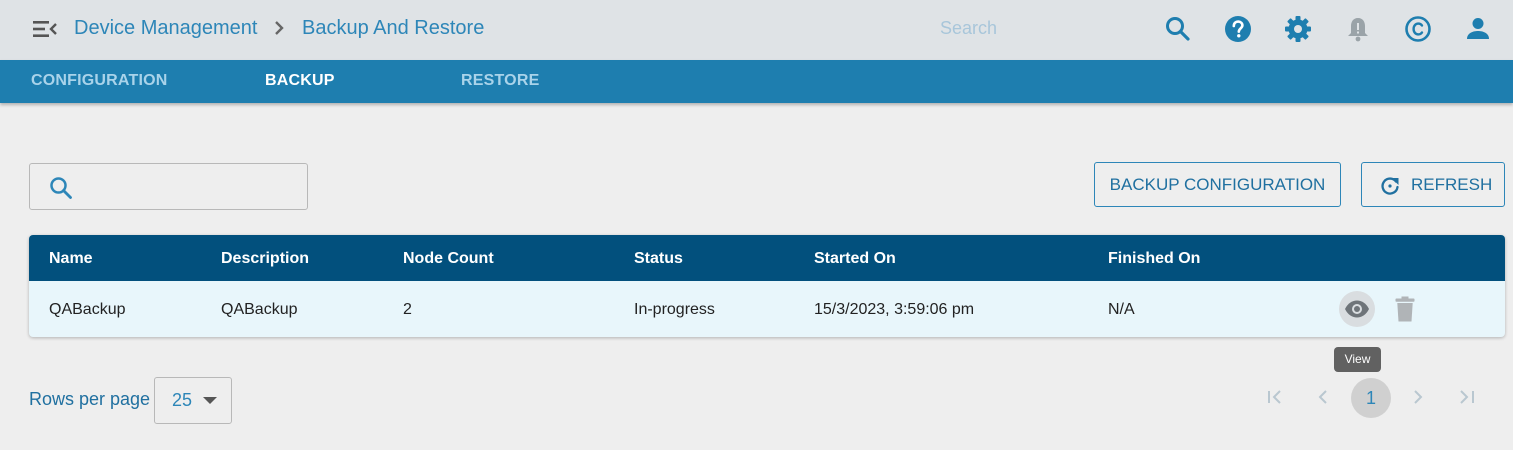  What do you see at coordinates (259, 309) in the screenshot?
I see `cell-description: QABackup` at bounding box center [259, 309].